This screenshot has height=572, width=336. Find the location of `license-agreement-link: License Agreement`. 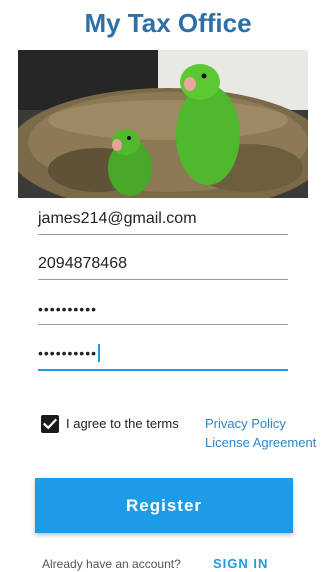

license-agreement-link: License Agreement is located at coordinates (260, 442).